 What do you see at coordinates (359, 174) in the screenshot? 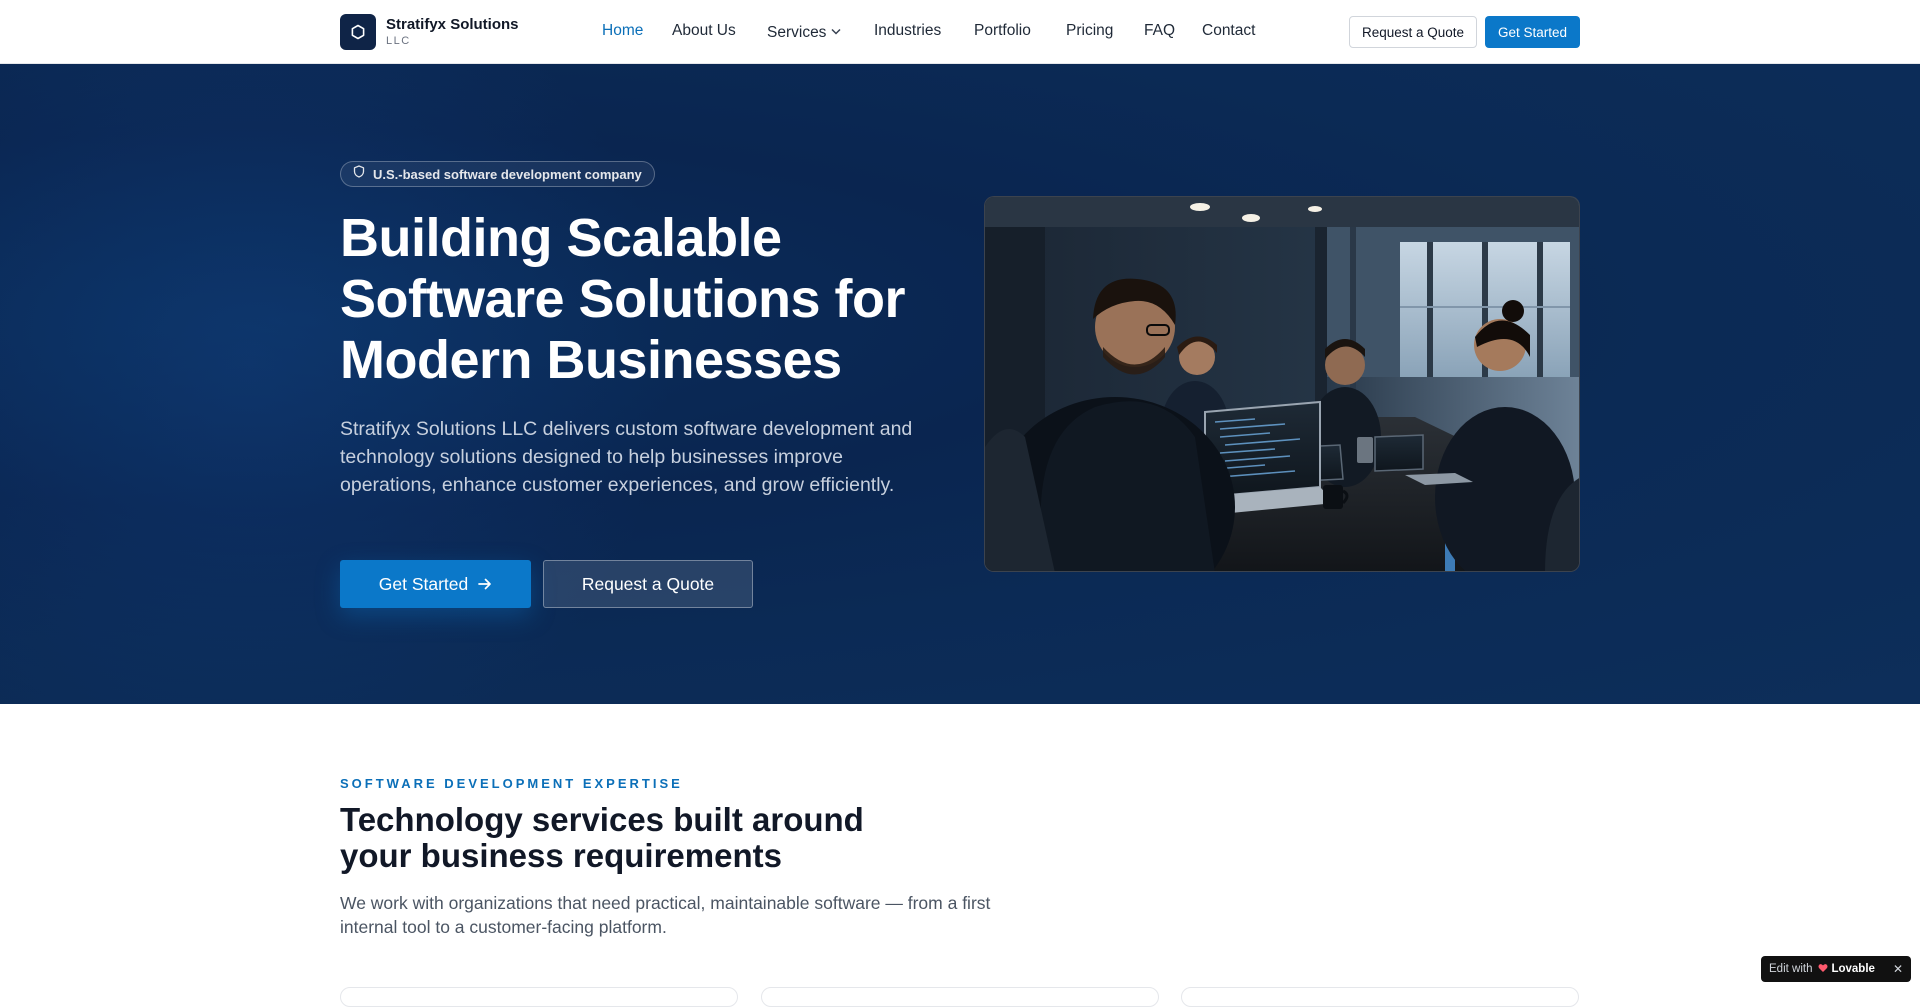
I see `shield-icon` at bounding box center [359, 174].